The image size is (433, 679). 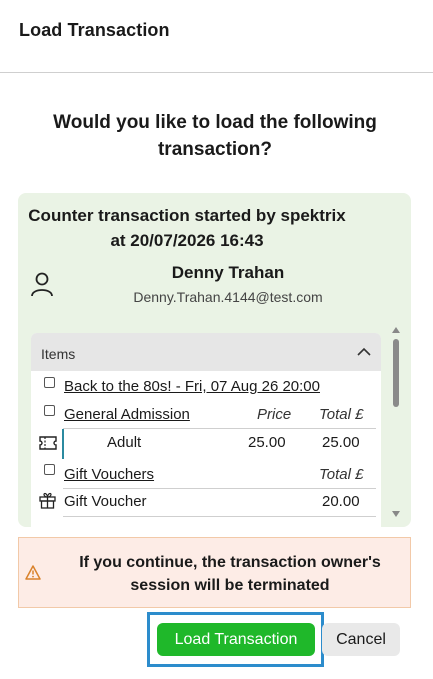 What do you see at coordinates (105, 501) in the screenshot?
I see `voucher-name: Gift Voucher` at bounding box center [105, 501].